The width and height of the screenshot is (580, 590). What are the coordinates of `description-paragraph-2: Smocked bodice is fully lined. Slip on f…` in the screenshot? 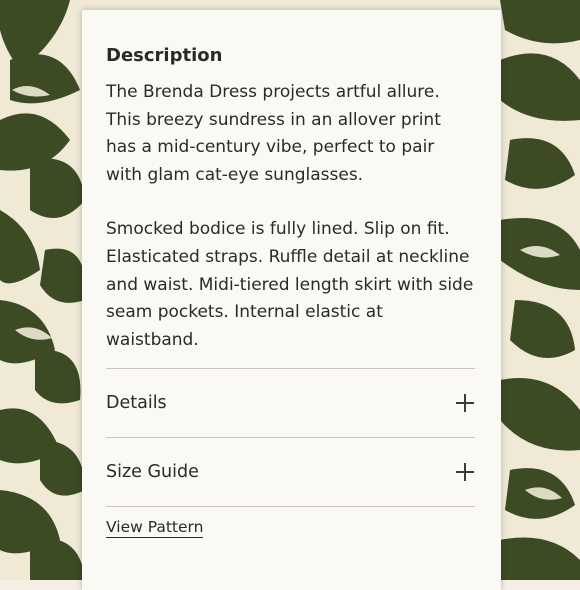 It's located at (290, 284).